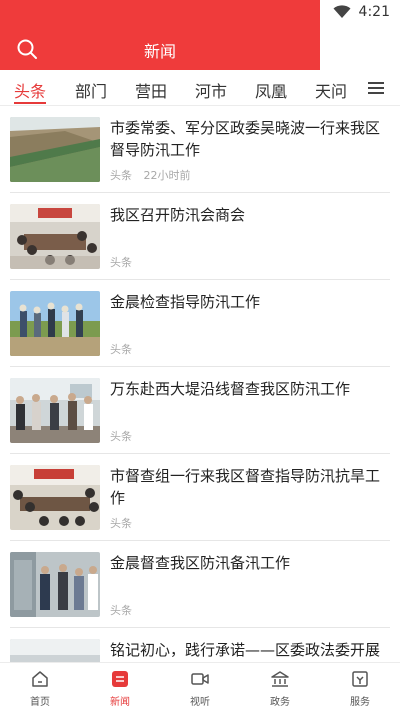 The width and height of the screenshot is (400, 710). Describe the element at coordinates (374, 12) in the screenshot. I see `status-time: 4:21` at that location.